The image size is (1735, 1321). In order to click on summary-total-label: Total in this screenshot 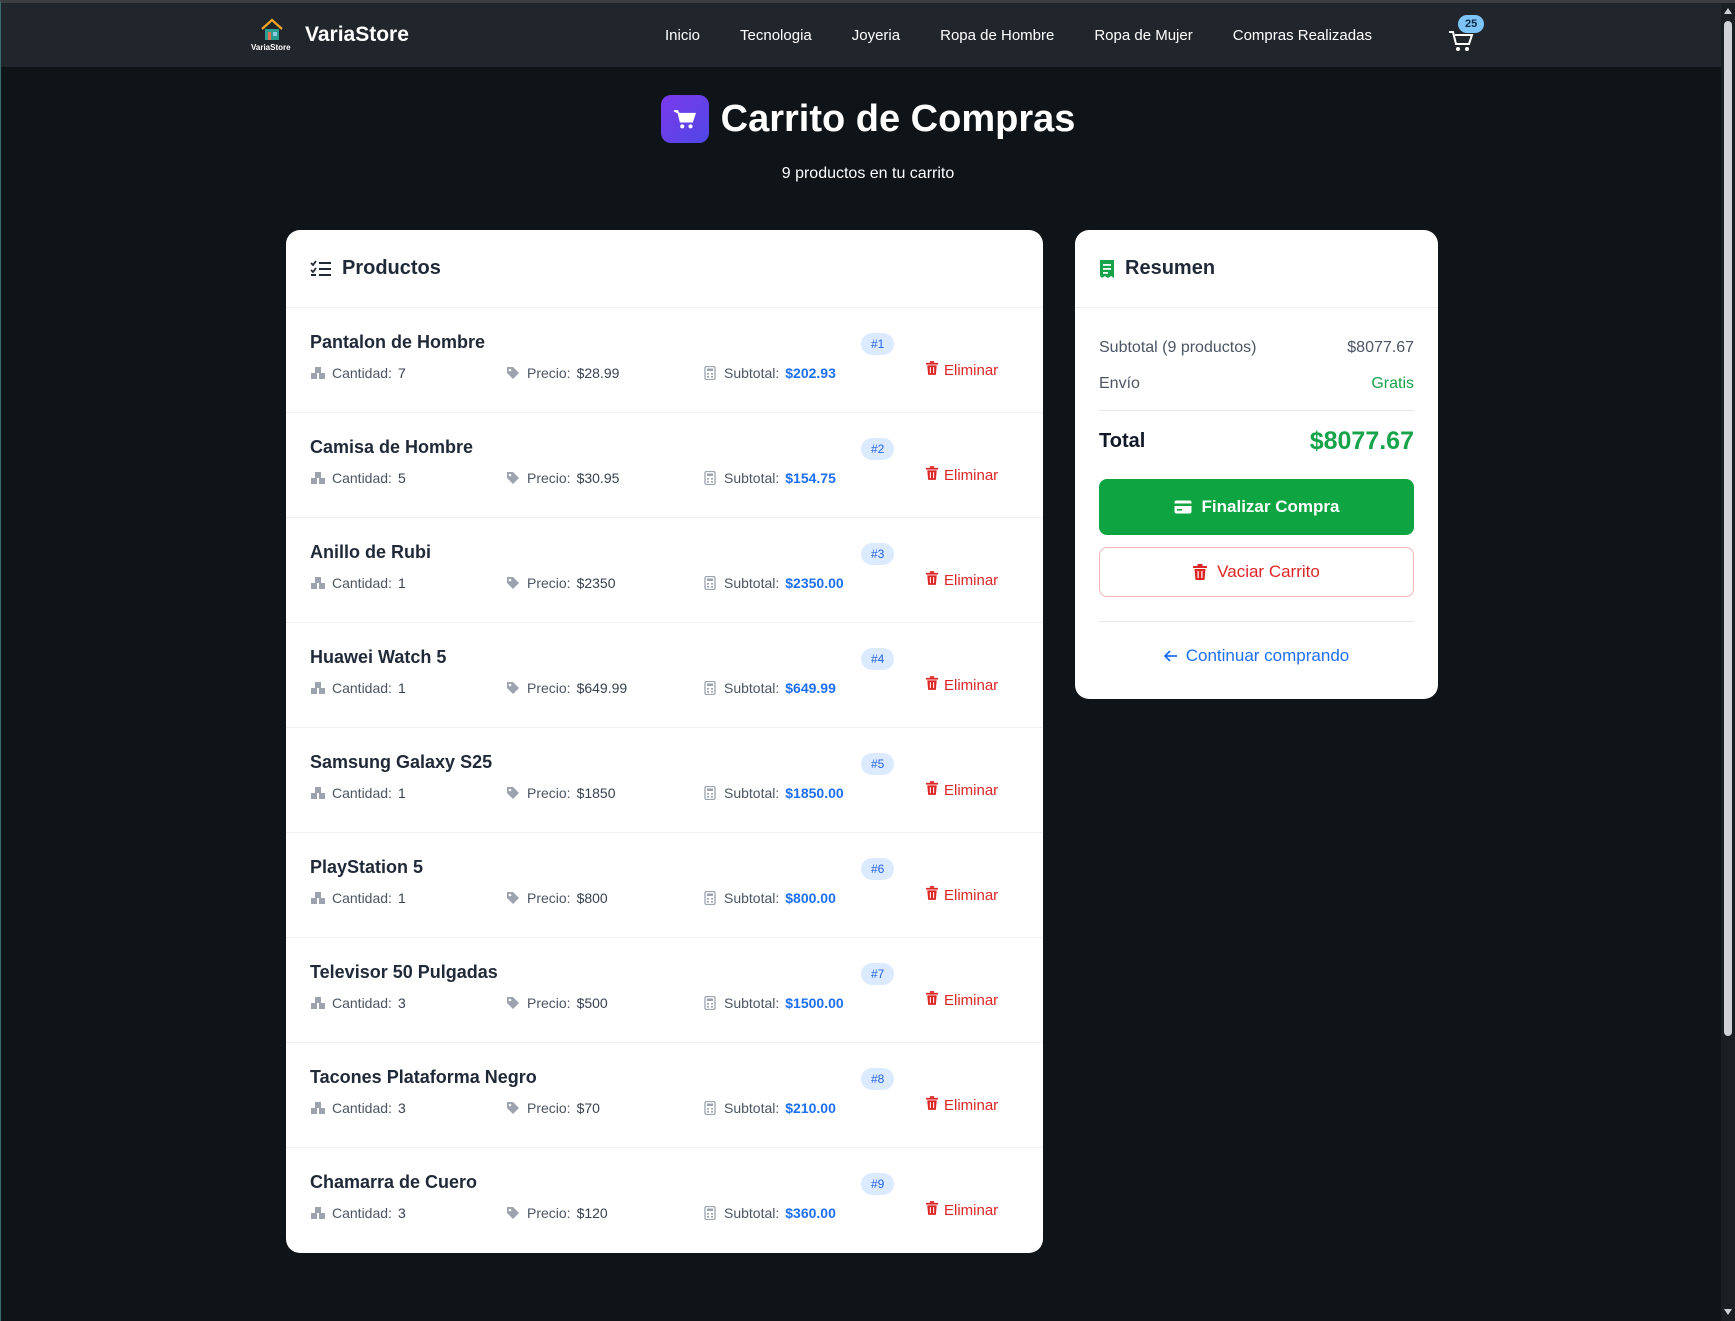, I will do `click(1122, 441)`.